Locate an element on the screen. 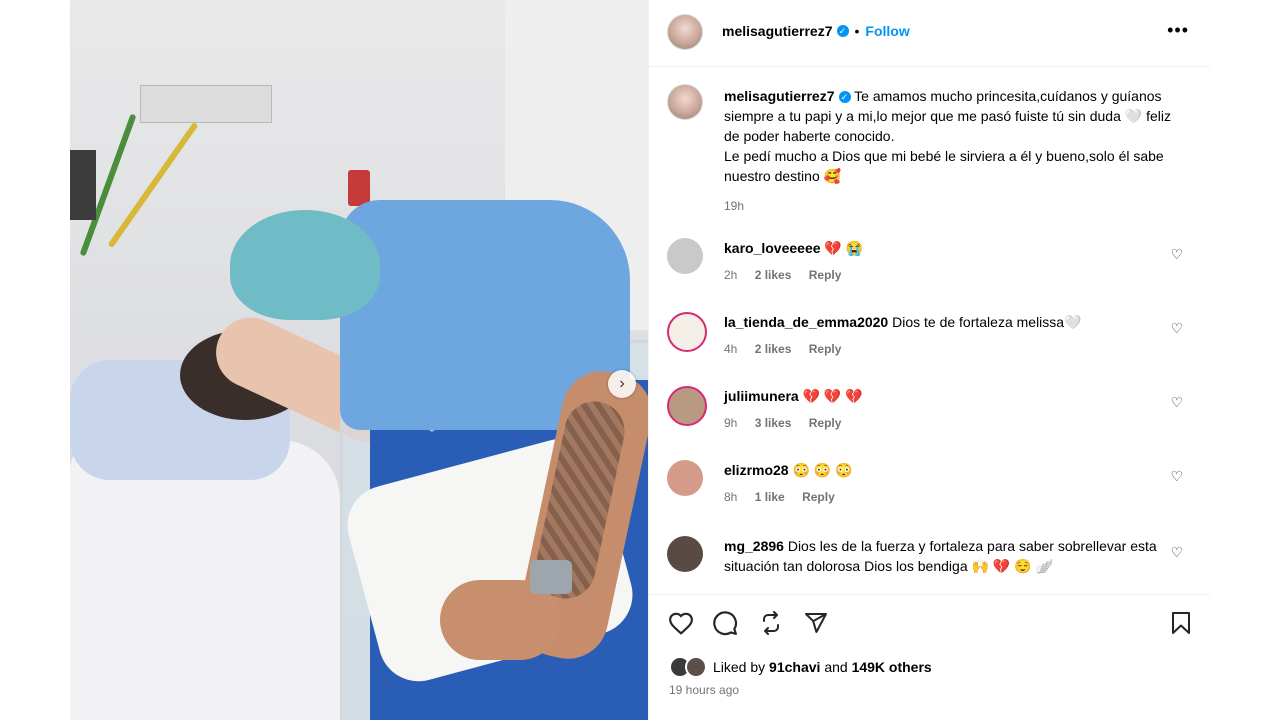  more-icon: ••• is located at coordinates (1178, 30).